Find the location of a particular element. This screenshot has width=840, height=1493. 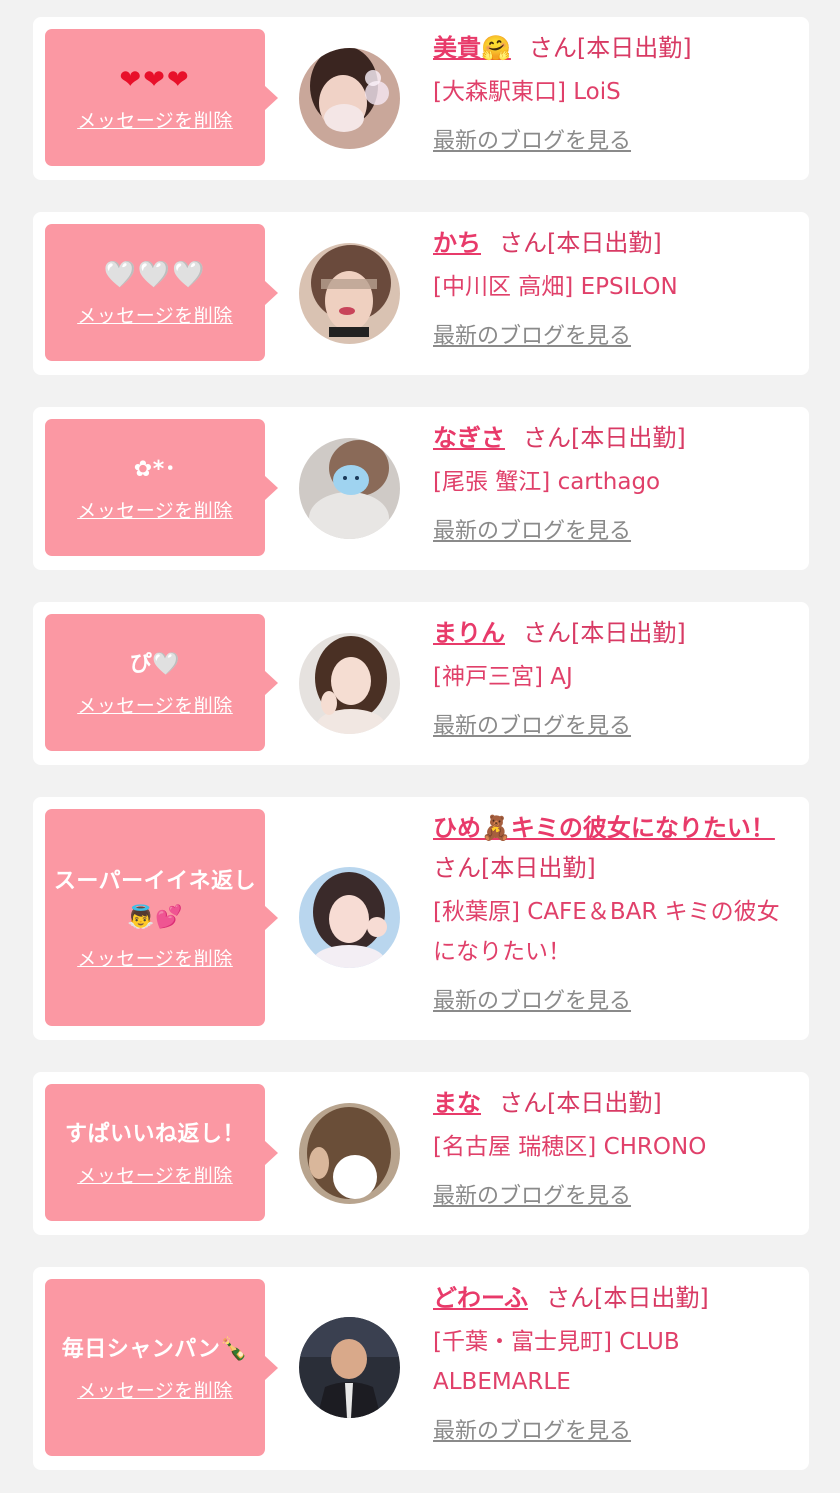

girl-name-link: かち is located at coordinates (457, 243).